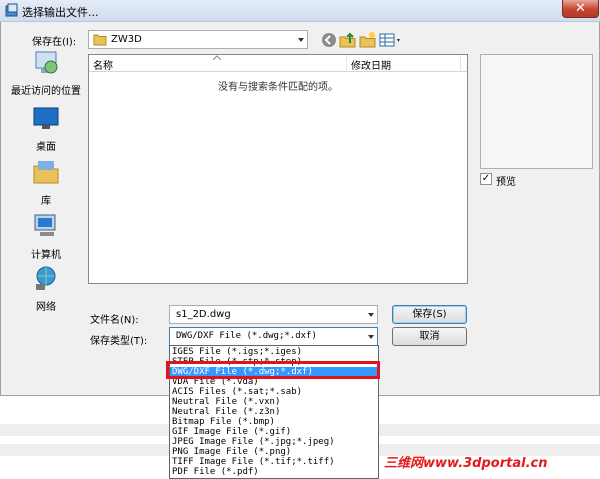 This screenshot has height=479, width=600. I want to click on preview-checkbox: ✓, so click(486, 179).